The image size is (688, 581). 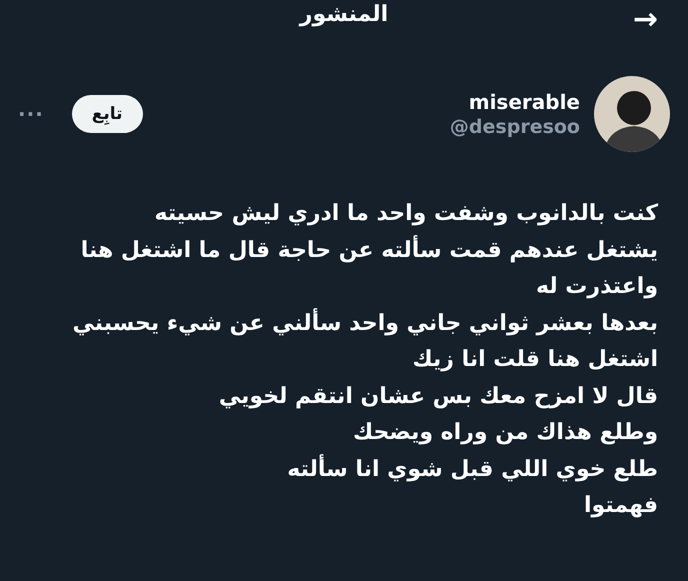 I want to click on author-handle: @despresoo, so click(x=515, y=127).